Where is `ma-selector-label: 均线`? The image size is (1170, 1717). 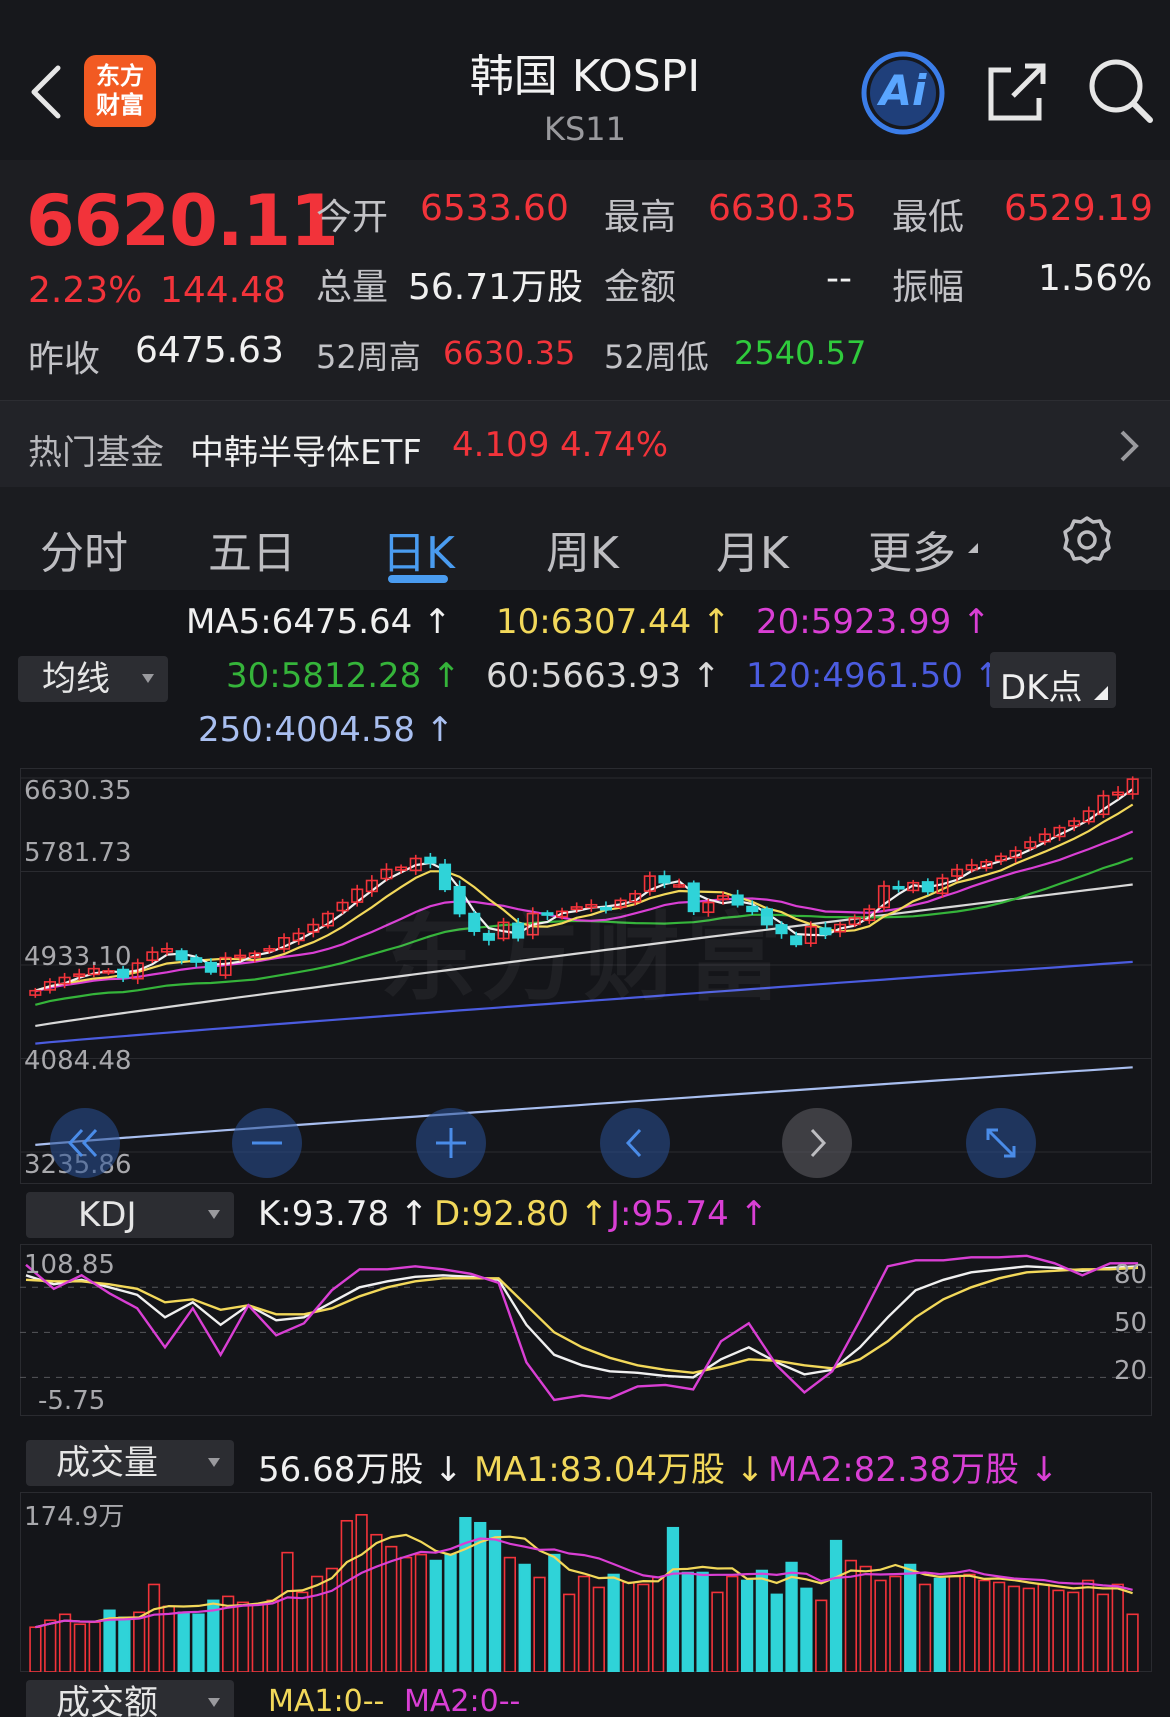
ma-selector-label: 均线 is located at coordinates (76, 679).